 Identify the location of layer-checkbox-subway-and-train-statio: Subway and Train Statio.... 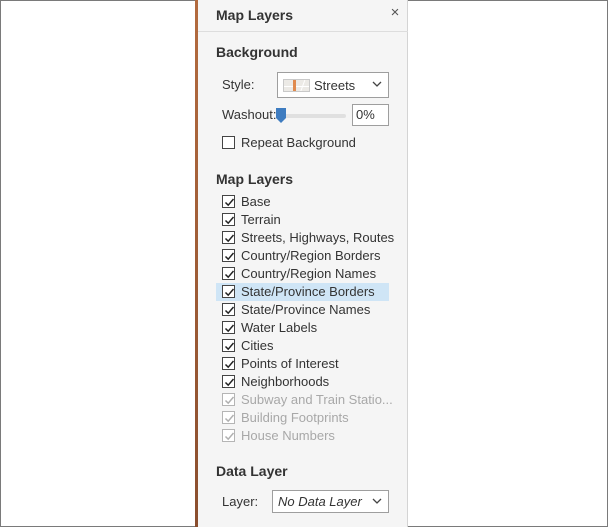
(304, 400).